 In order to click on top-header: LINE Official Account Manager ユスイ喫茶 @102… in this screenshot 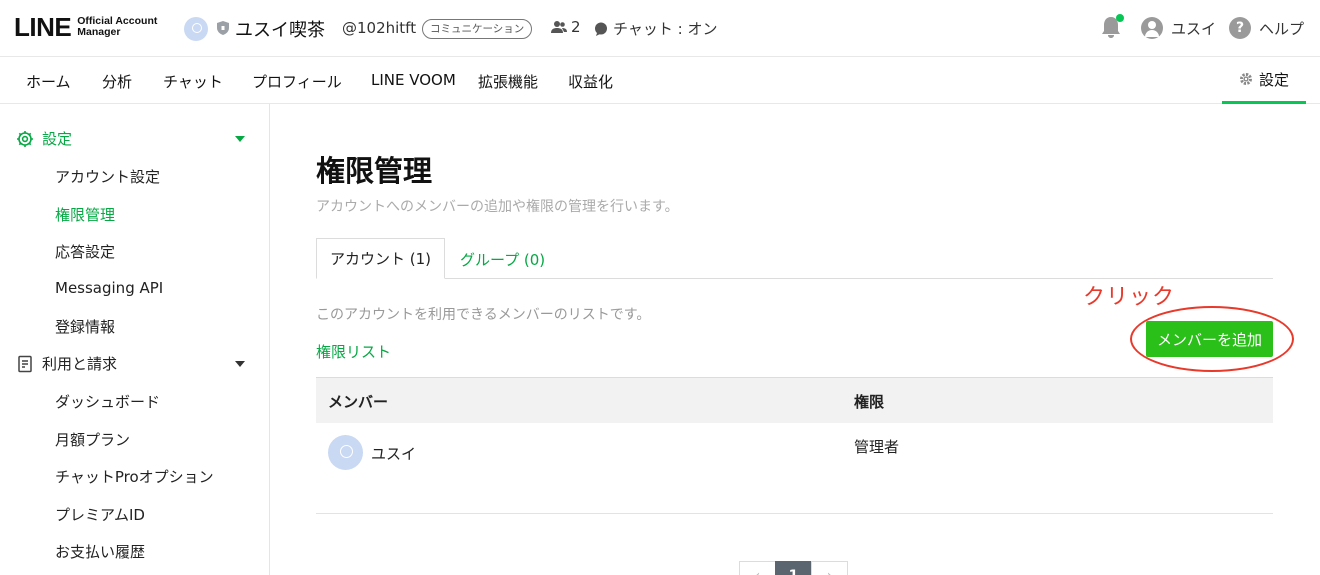, I will do `click(660, 28)`.